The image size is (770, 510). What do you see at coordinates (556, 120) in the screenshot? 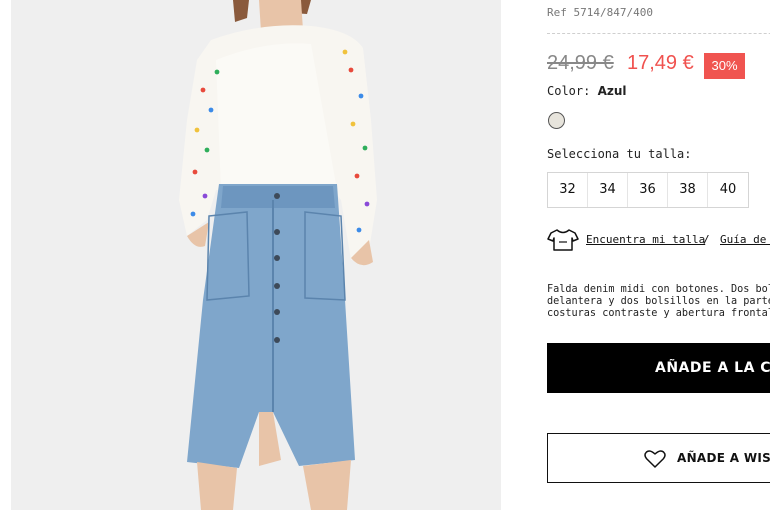
I see `color-swatch` at bounding box center [556, 120].